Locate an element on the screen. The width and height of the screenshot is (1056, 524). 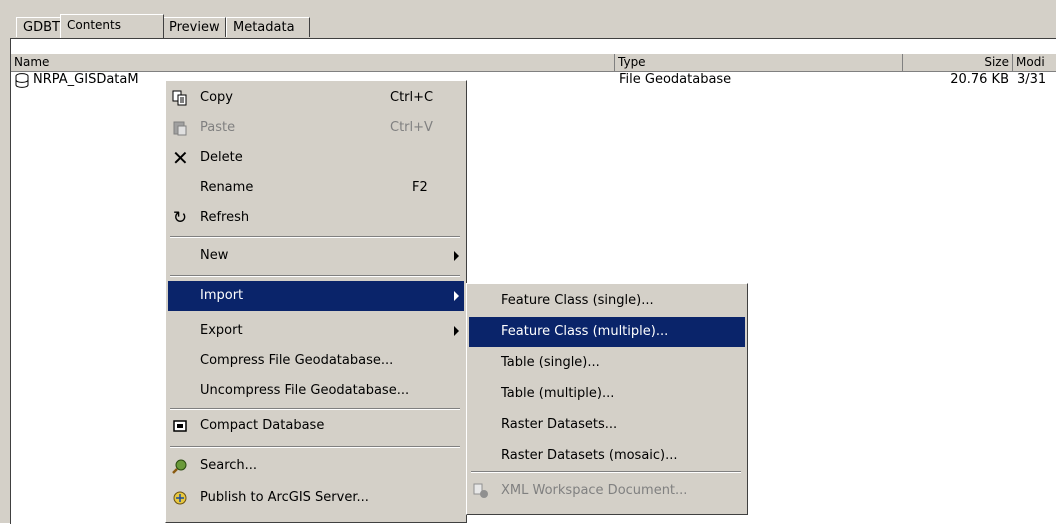
menu-item-label: Rename is located at coordinates (227, 187).